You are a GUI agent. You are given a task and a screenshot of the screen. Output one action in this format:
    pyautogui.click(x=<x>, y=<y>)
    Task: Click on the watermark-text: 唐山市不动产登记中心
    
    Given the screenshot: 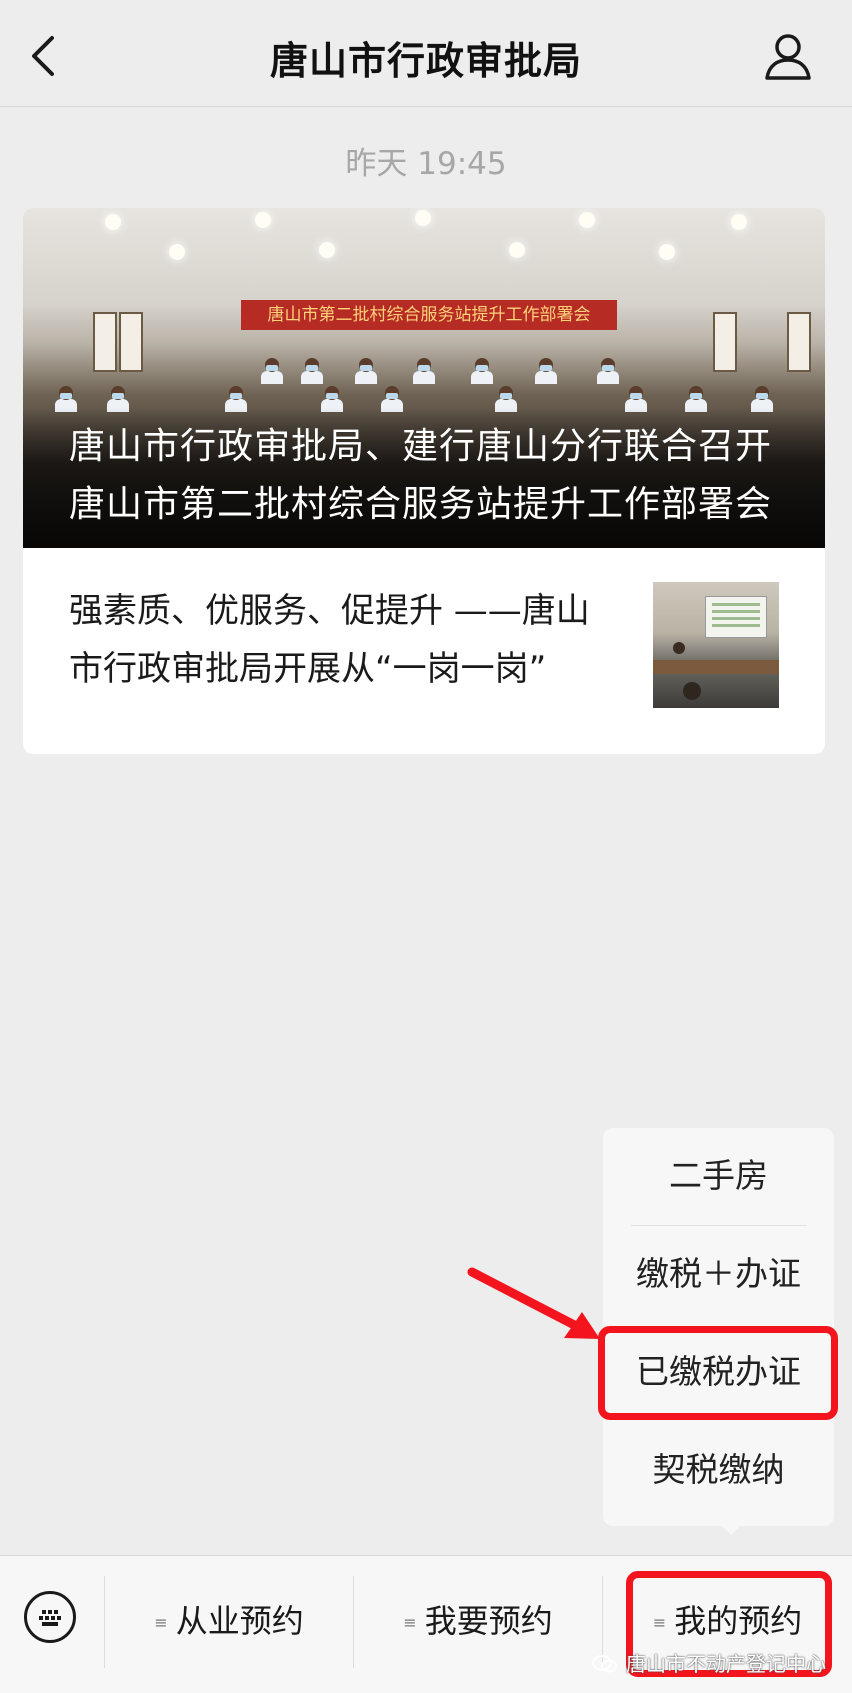 What is the action you would take?
    pyautogui.click(x=726, y=1664)
    